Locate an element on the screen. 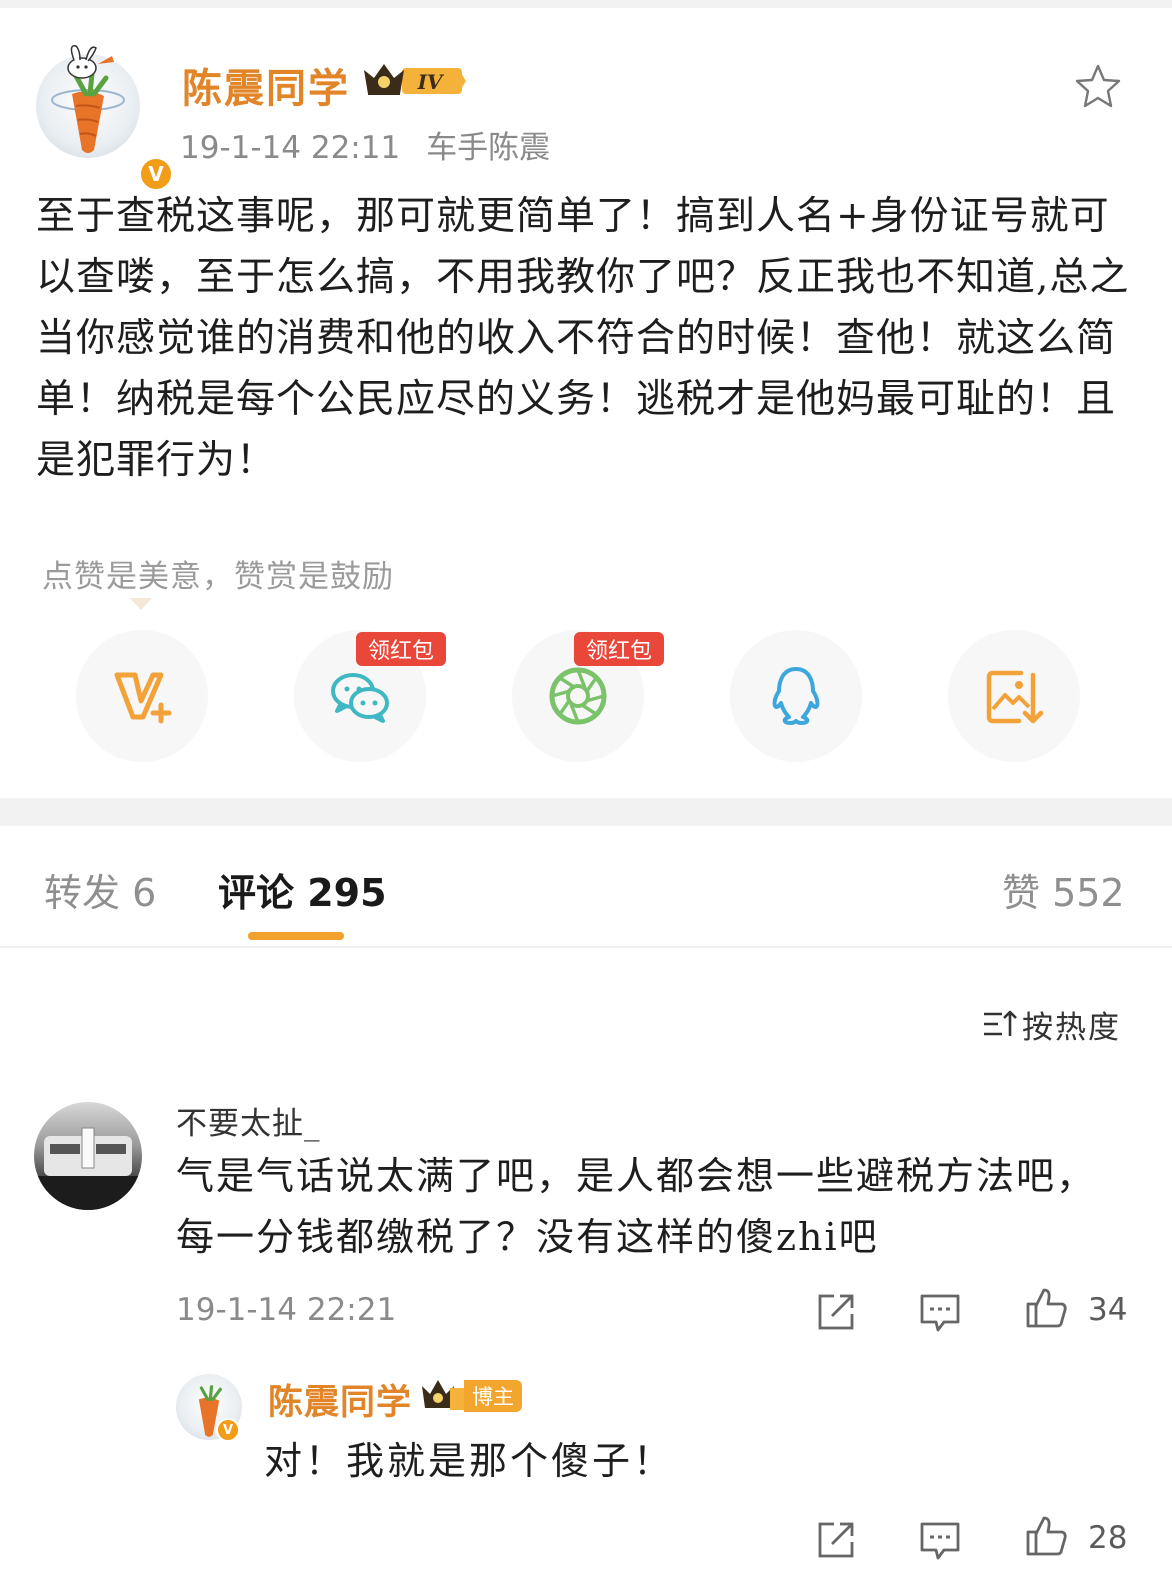  save-image-button is located at coordinates (1014, 696).